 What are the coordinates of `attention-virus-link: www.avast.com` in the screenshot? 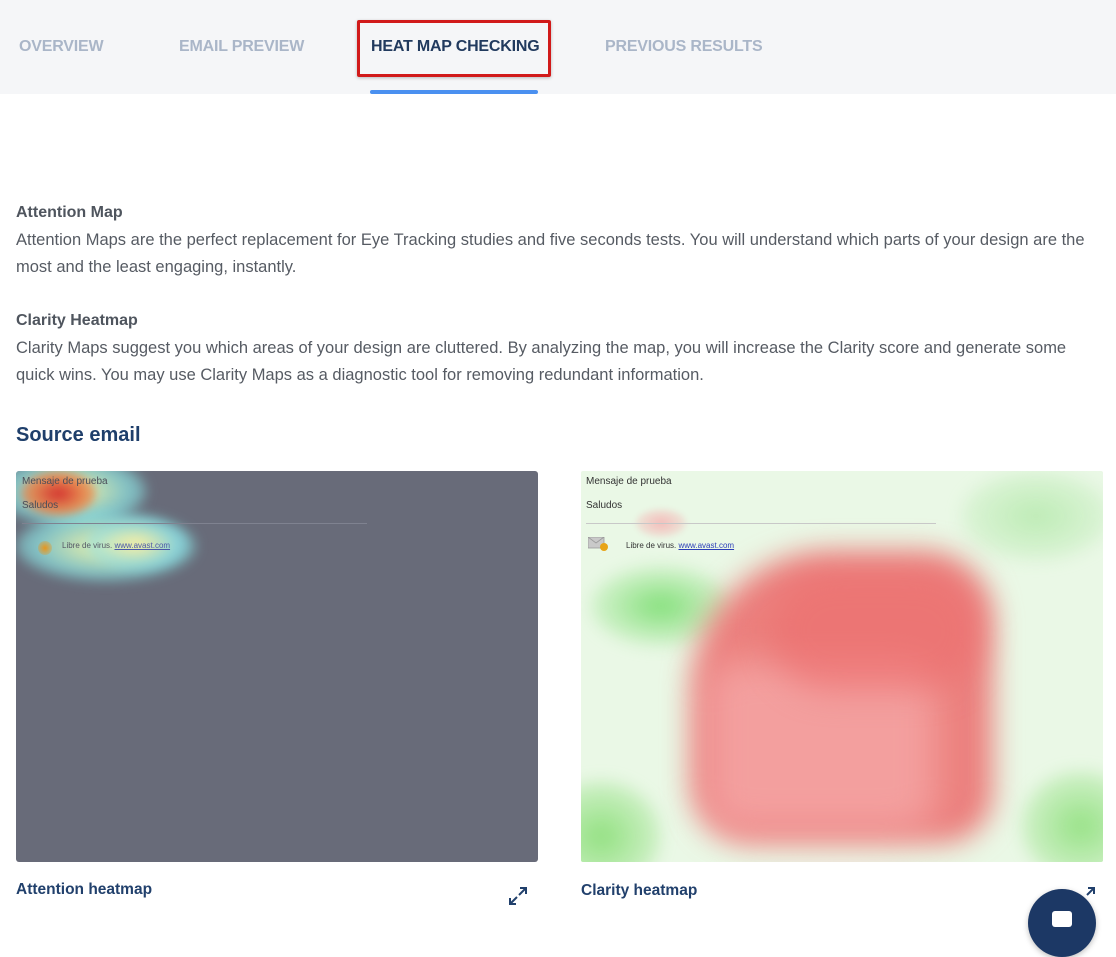 It's located at (142, 545).